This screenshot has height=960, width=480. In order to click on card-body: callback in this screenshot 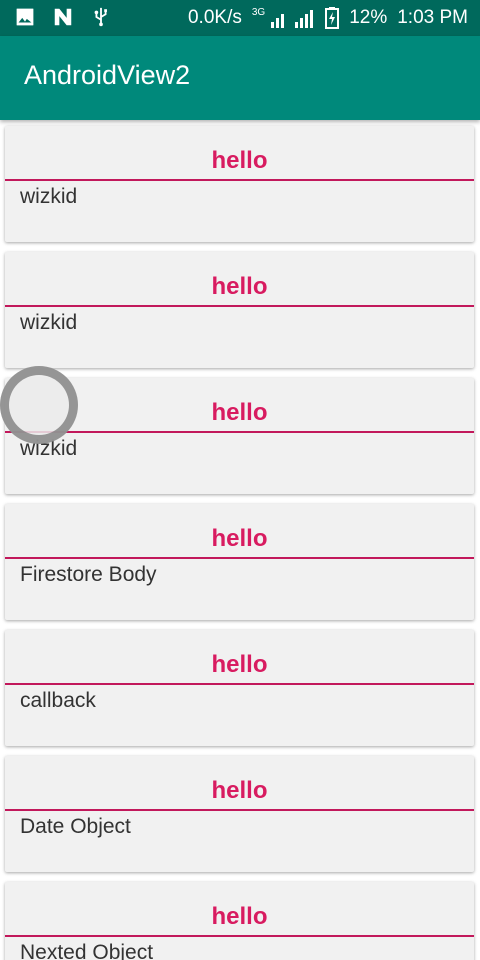, I will do `click(58, 700)`.